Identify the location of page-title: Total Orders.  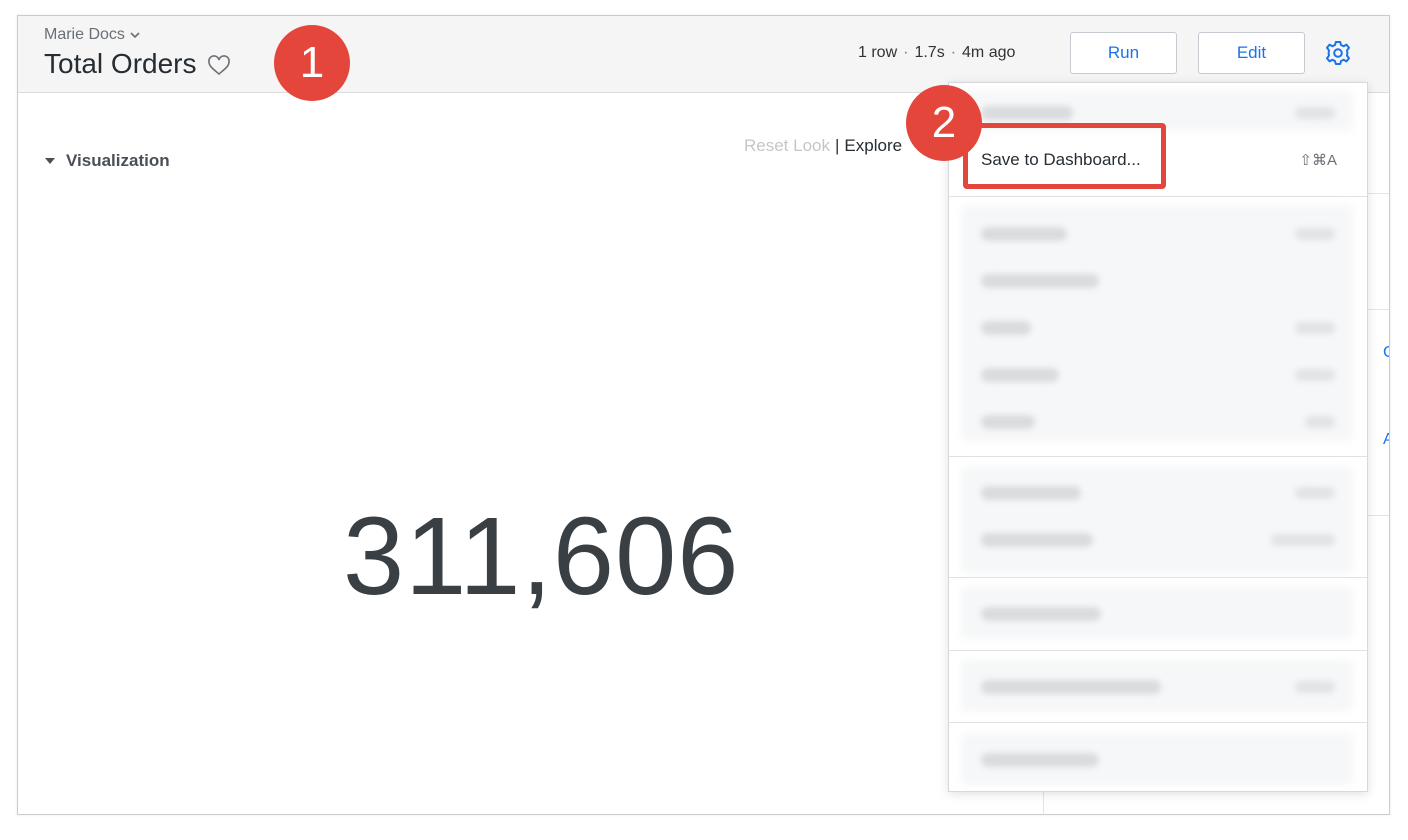
(137, 64).